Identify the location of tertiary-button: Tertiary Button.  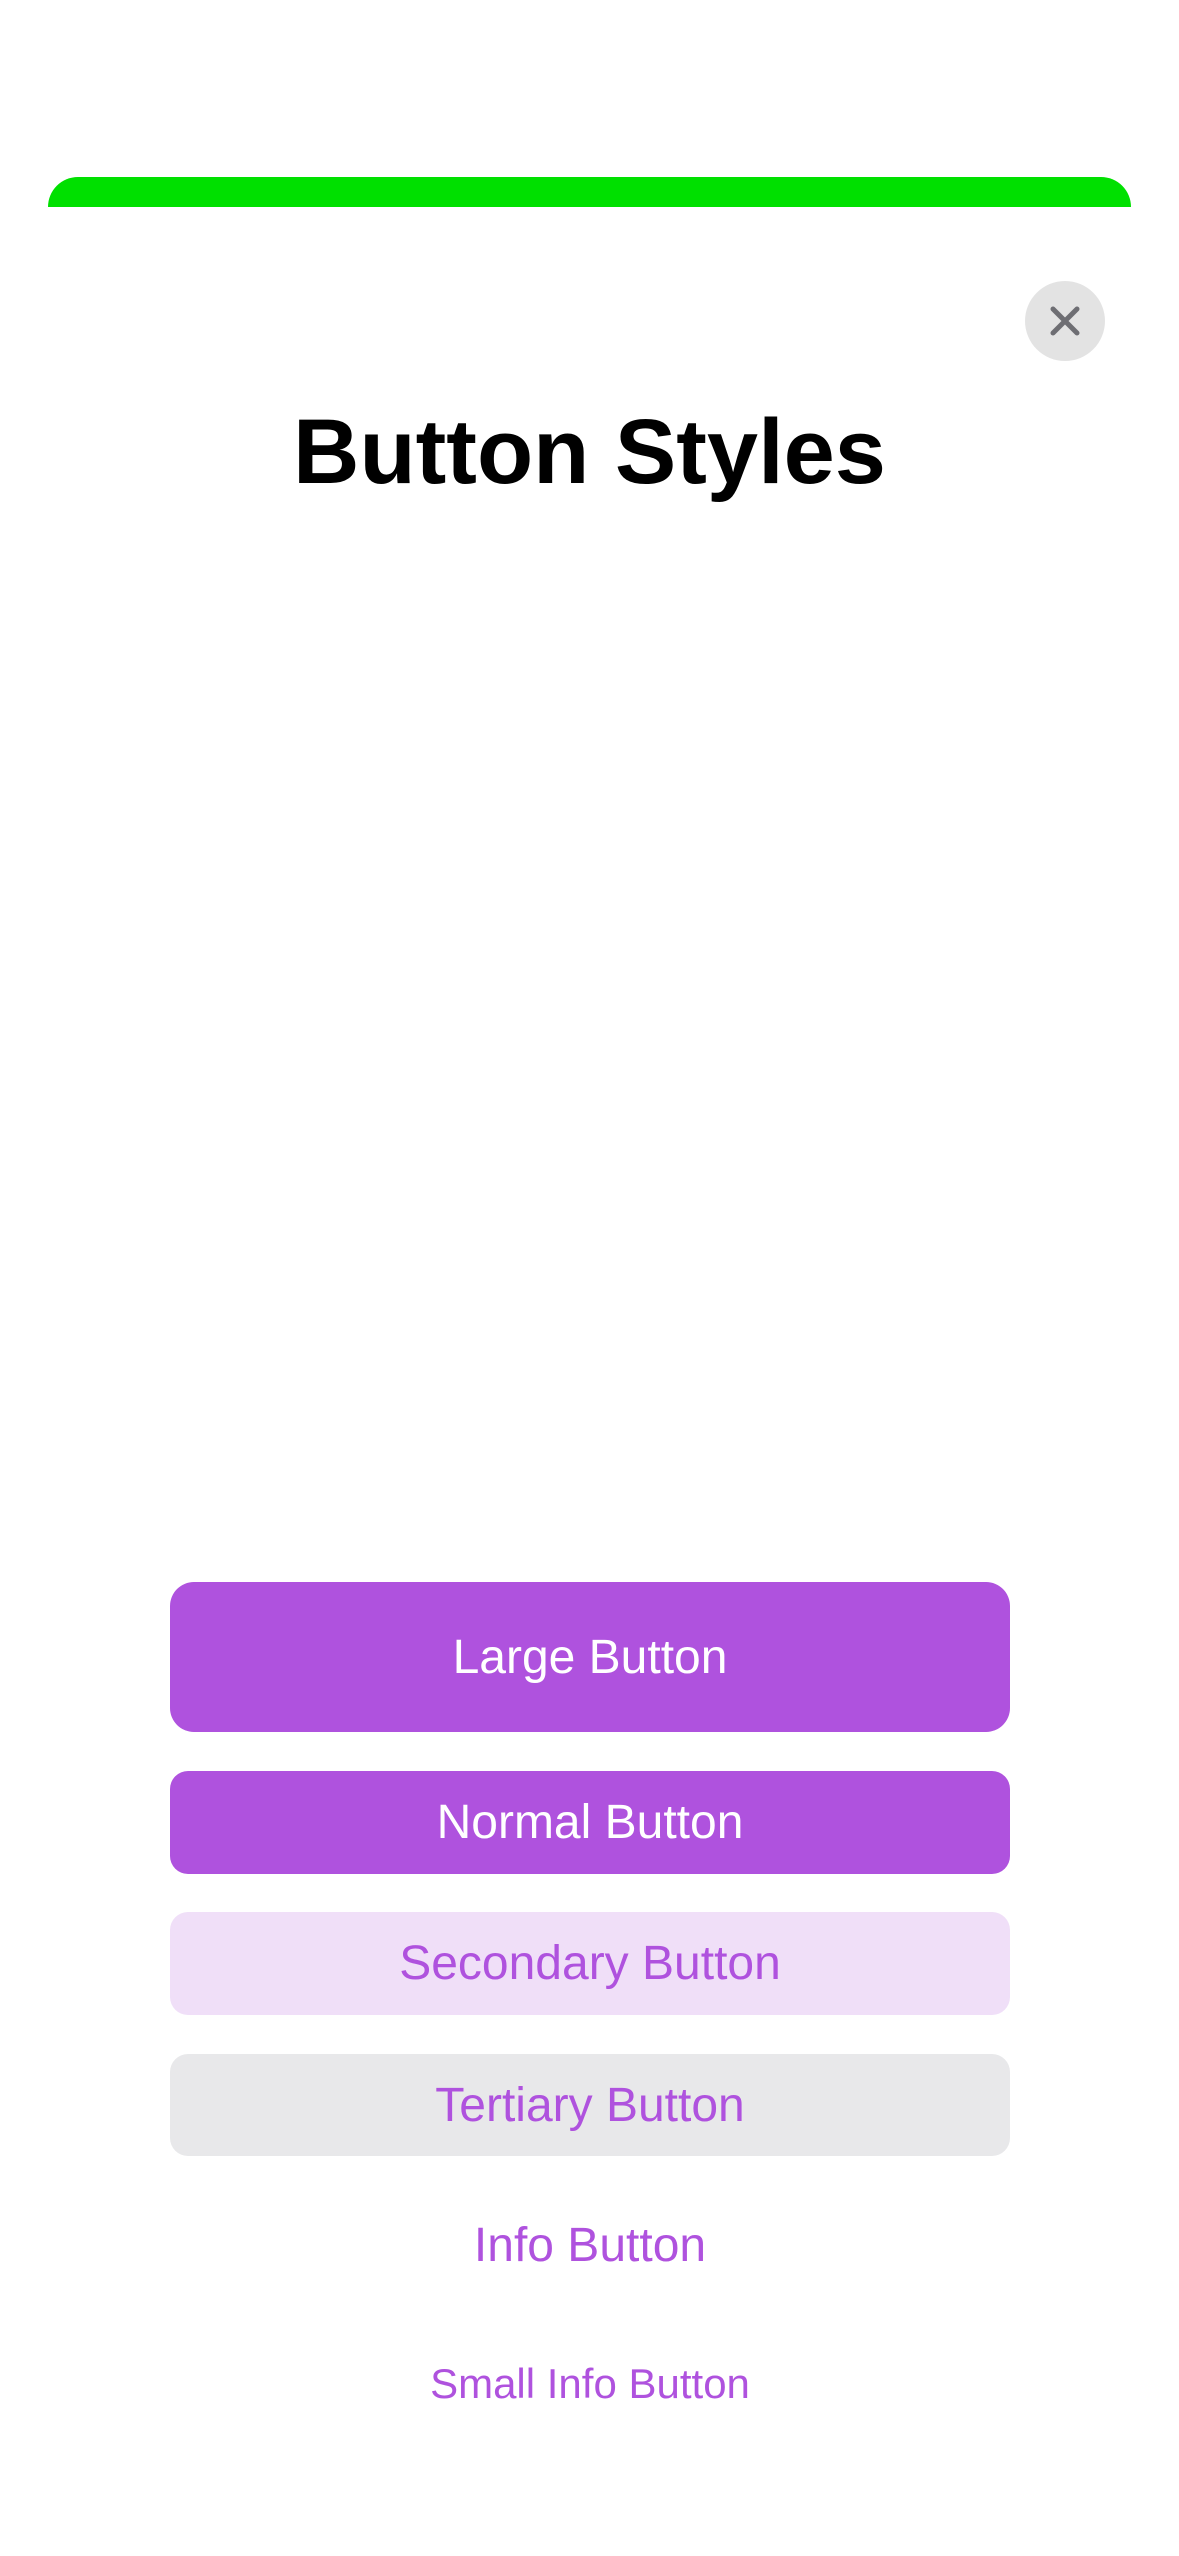
(590, 2105).